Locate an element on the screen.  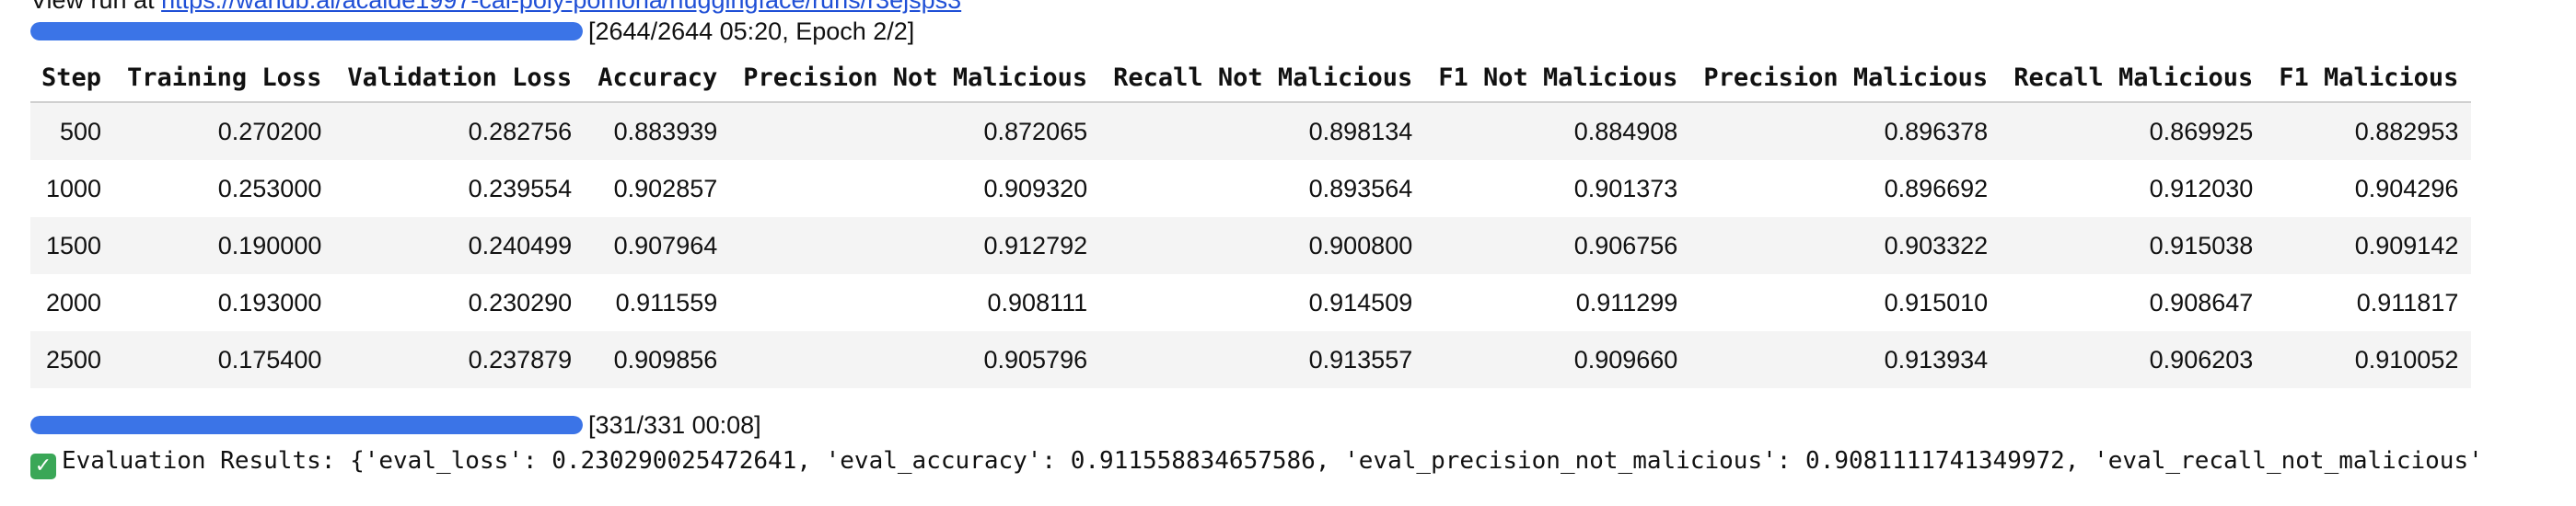
training-progress-bar is located at coordinates (306, 31).